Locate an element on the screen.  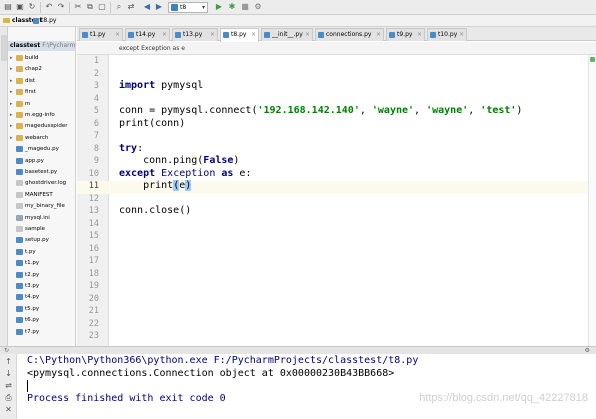
folder-open-icon: ▤ is located at coordinates (8, 7).